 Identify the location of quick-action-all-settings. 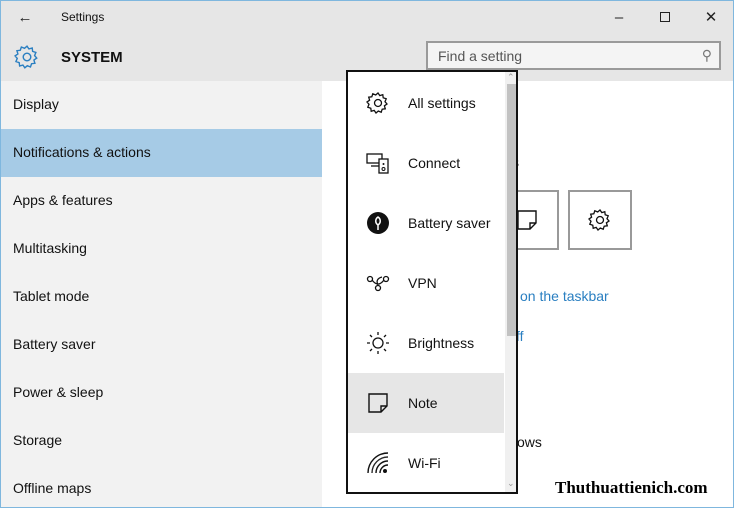
(600, 220).